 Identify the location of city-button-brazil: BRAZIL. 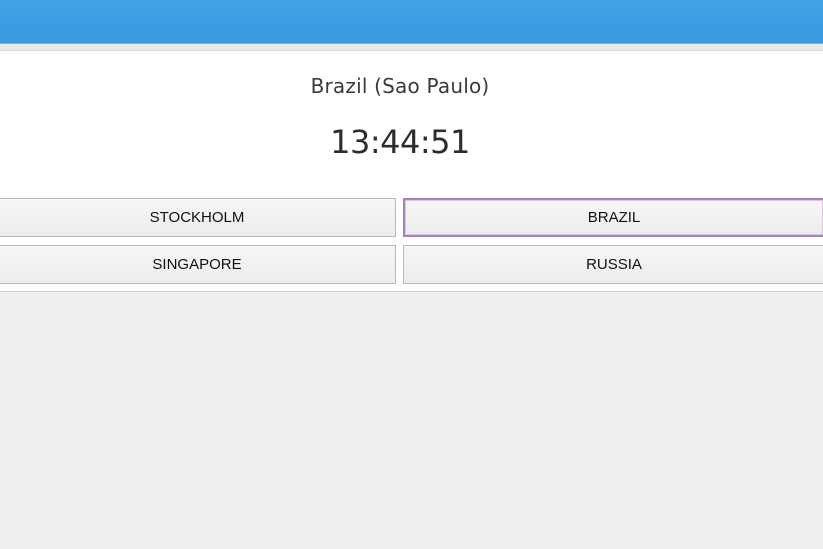
(613, 217).